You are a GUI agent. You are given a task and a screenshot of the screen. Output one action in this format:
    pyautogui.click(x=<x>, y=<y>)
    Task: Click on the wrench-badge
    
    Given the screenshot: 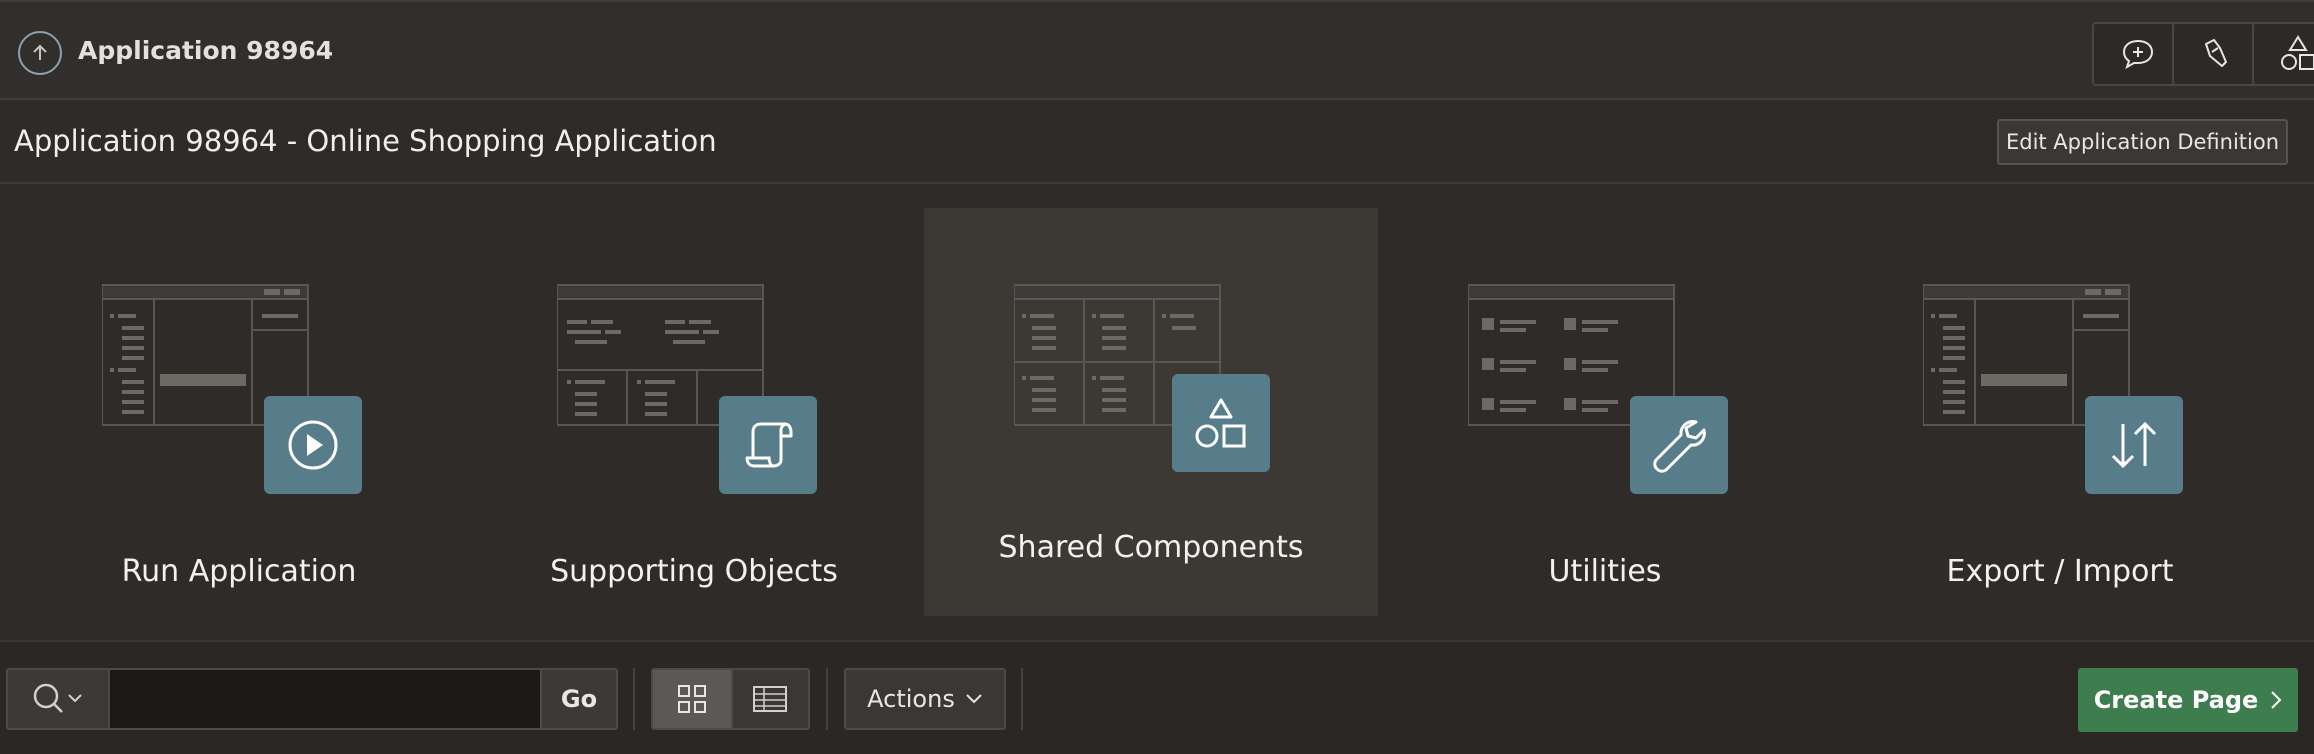 What is the action you would take?
    pyautogui.click(x=1679, y=445)
    